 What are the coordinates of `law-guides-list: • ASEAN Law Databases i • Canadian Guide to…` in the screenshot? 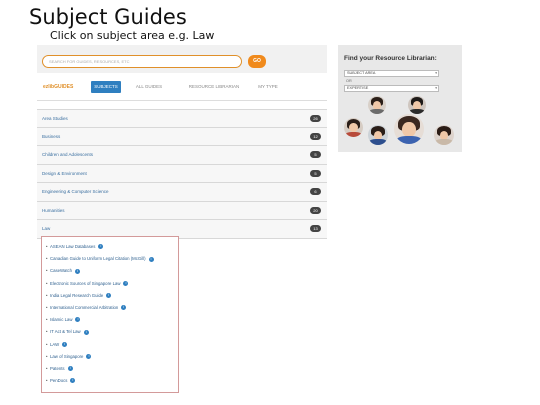 It's located at (110, 314).